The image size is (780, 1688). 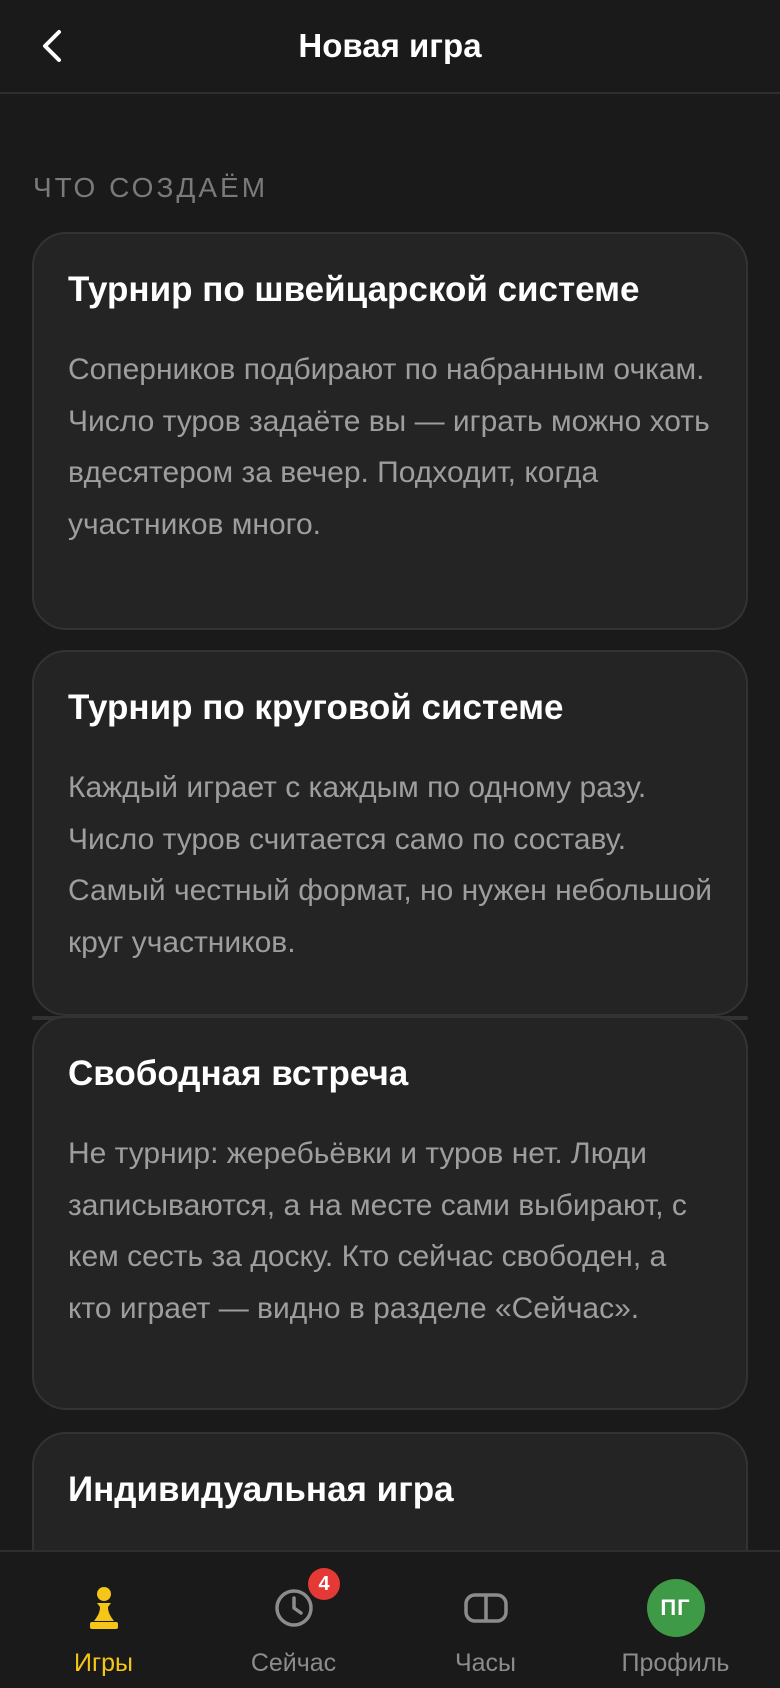 I want to click on tab-games: Игры, so click(x=103, y=1620).